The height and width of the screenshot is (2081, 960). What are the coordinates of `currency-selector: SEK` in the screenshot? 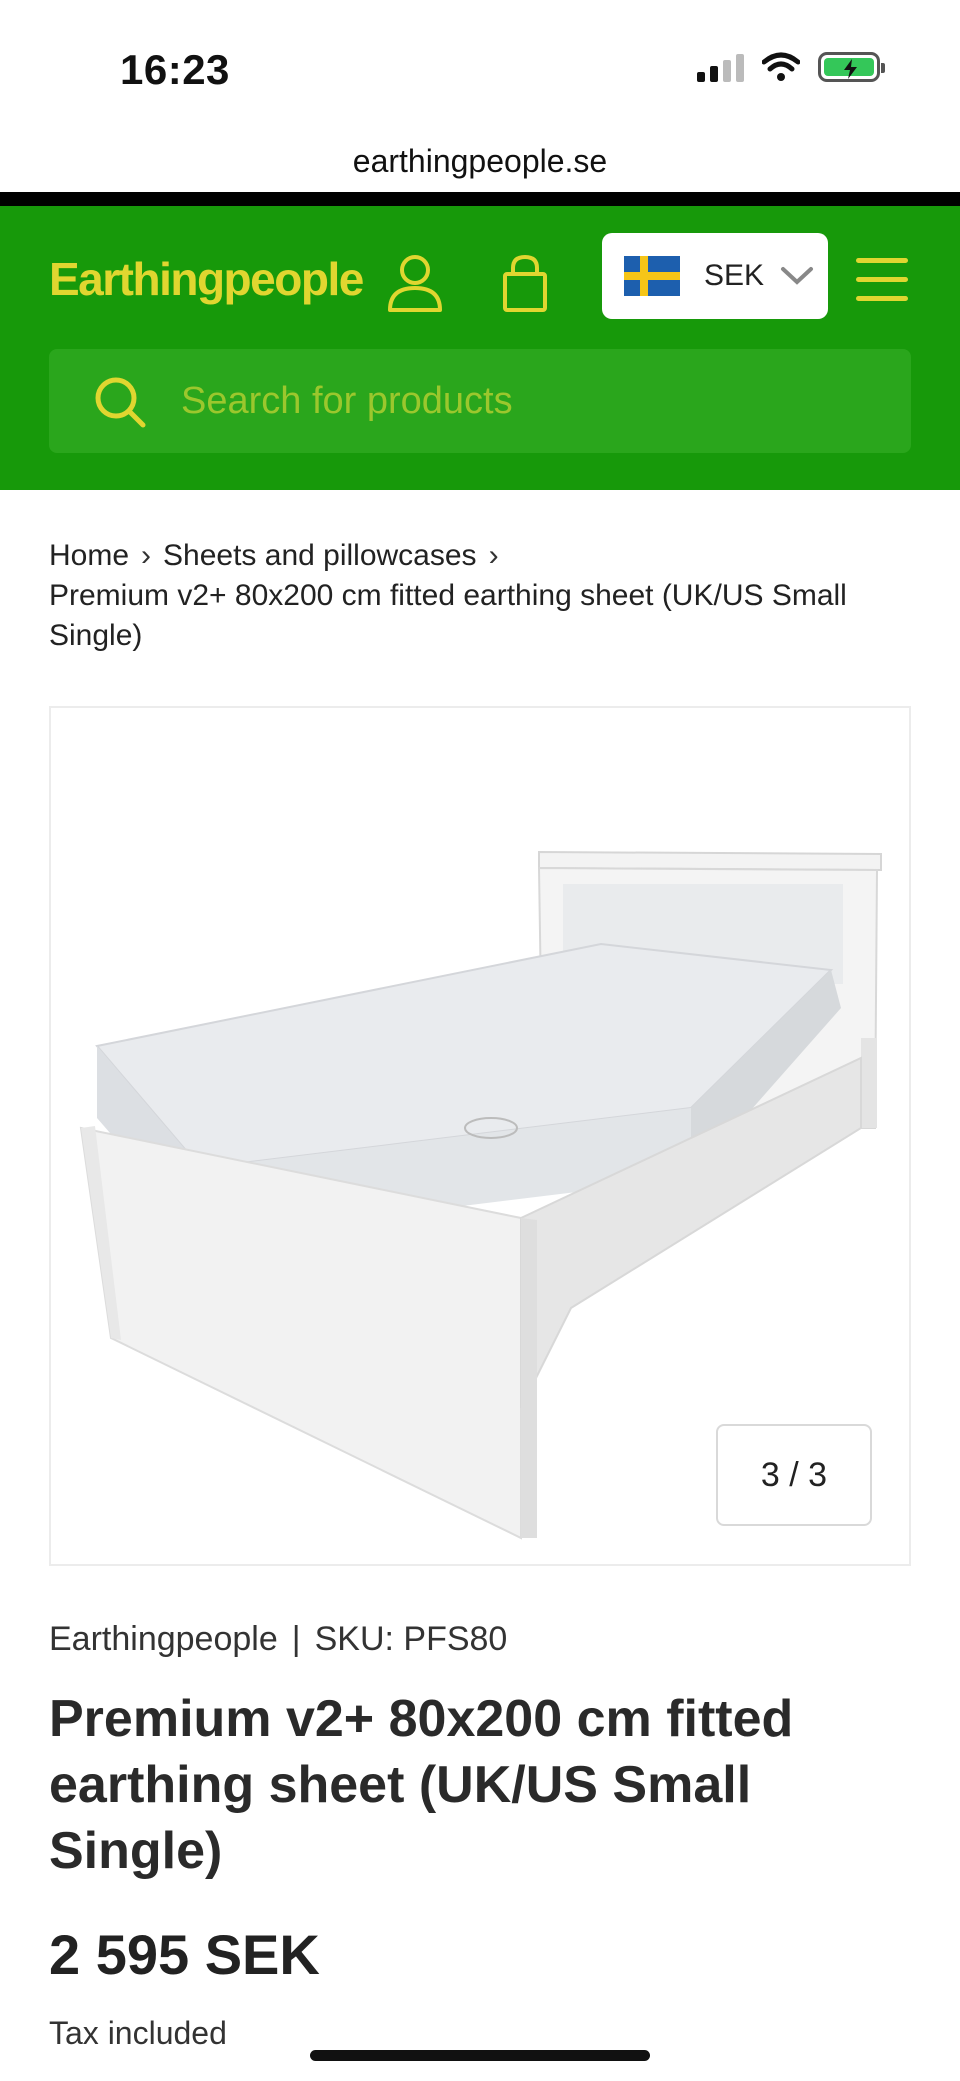 It's located at (715, 276).